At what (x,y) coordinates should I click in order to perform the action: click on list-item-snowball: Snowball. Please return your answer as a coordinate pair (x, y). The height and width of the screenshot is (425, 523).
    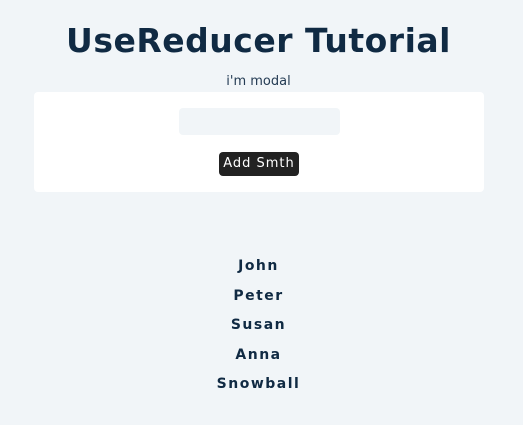
    Looking at the image, I should click on (258, 384).